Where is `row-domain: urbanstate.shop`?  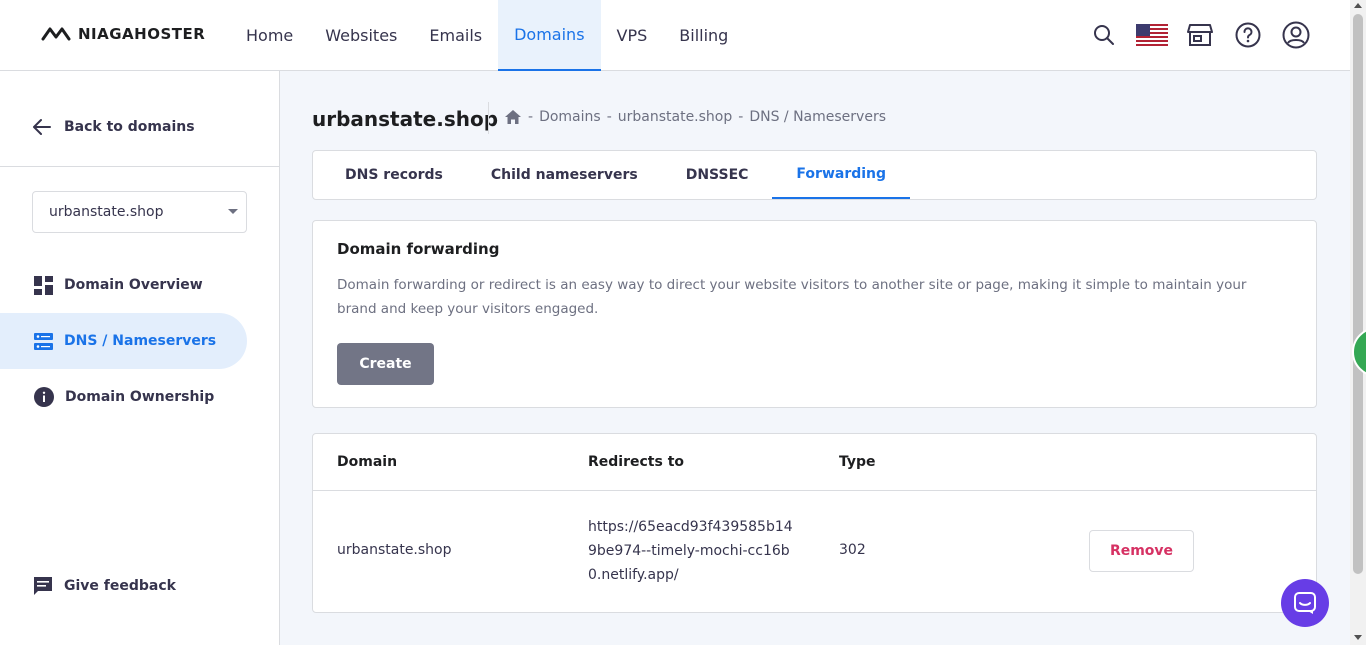 row-domain: urbanstate.shop is located at coordinates (394, 550).